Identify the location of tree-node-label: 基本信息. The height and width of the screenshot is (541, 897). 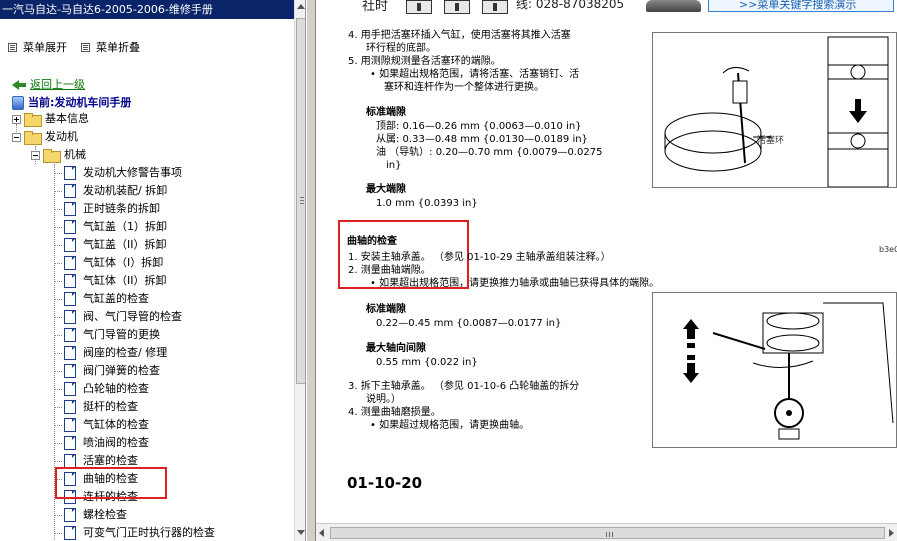
(67, 119).